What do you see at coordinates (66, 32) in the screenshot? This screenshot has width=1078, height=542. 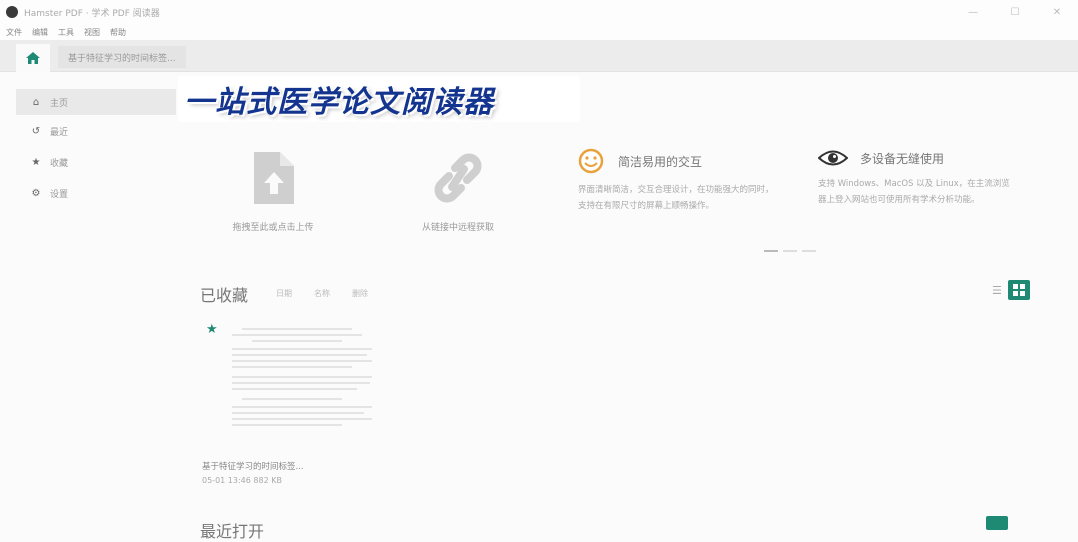 I see `menu-tools: 工具` at bounding box center [66, 32].